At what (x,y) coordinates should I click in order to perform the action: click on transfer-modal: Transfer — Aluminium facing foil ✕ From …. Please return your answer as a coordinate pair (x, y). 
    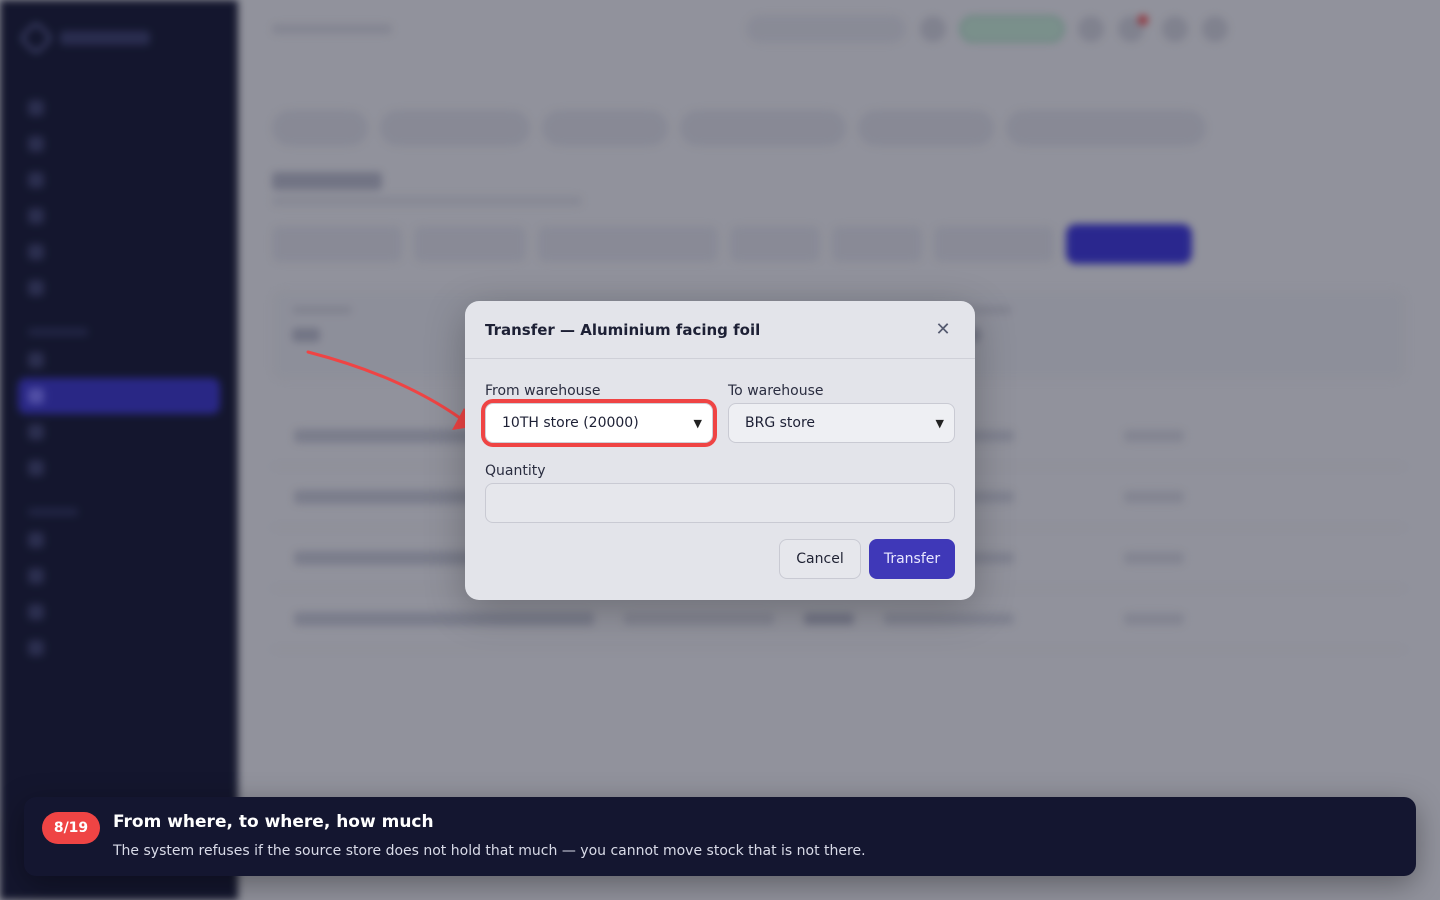
    Looking at the image, I should click on (720, 450).